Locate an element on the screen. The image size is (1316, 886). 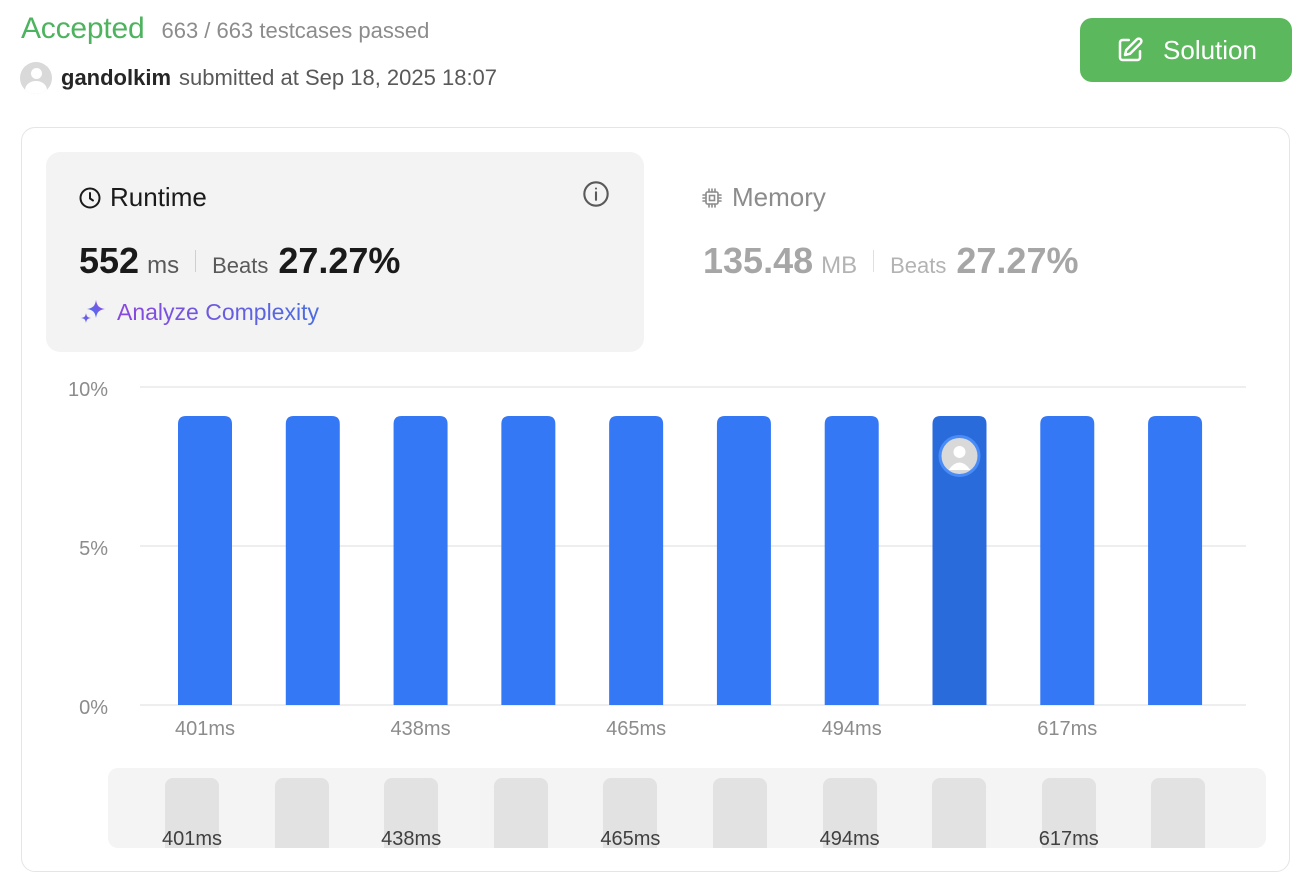
x-tick-label: 401ms is located at coordinates (205, 729).